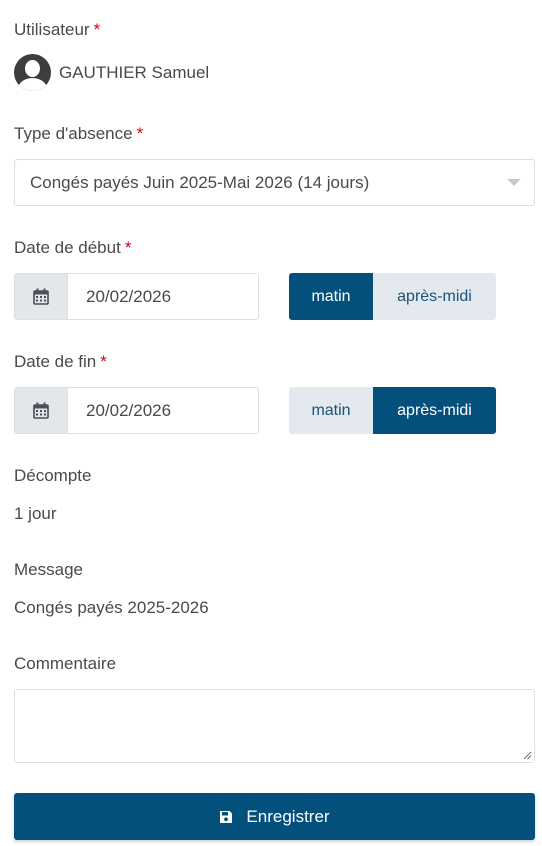 Image resolution: width=542 pixels, height=846 pixels. Describe the element at coordinates (163, 410) in the screenshot. I see `end-date-input: 20/02/2026` at that location.